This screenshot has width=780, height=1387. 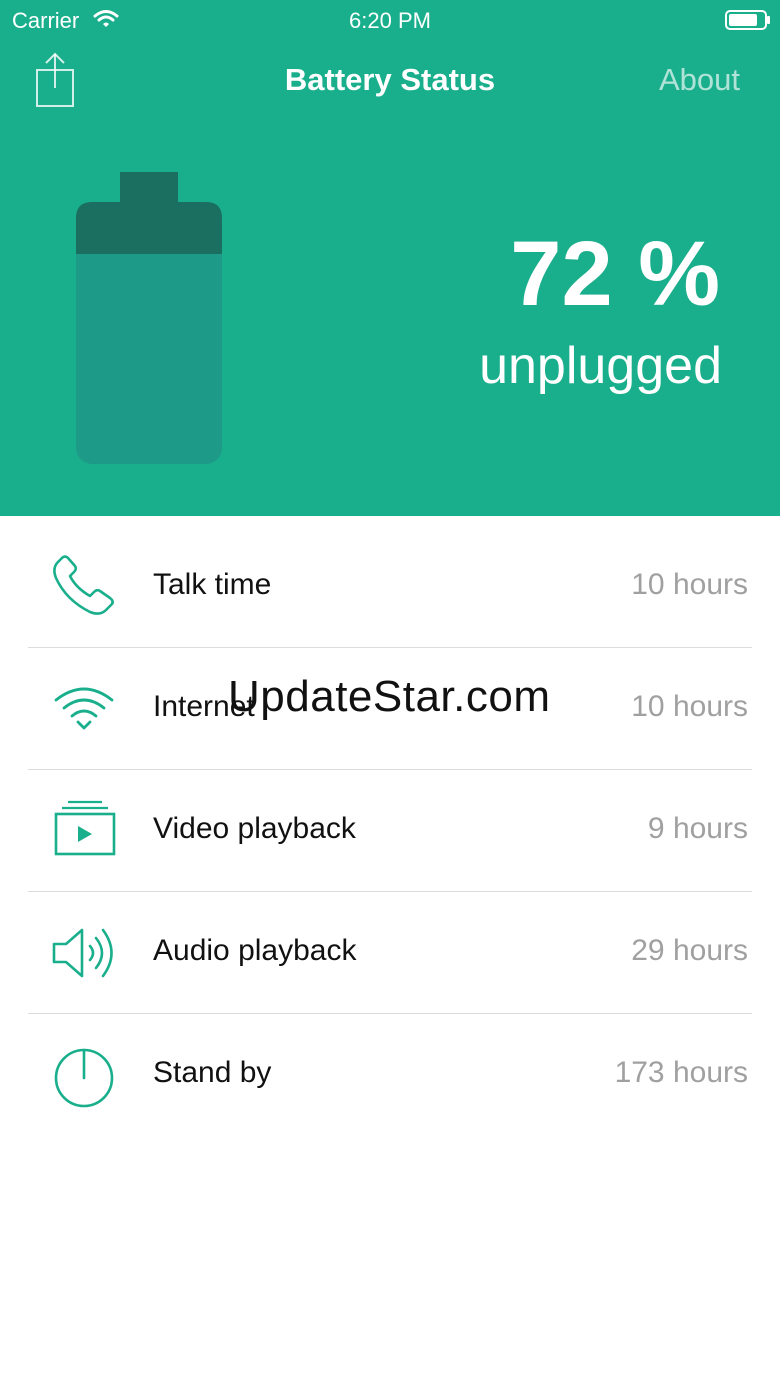 I want to click on usage-value: 29 hours, so click(x=689, y=950).